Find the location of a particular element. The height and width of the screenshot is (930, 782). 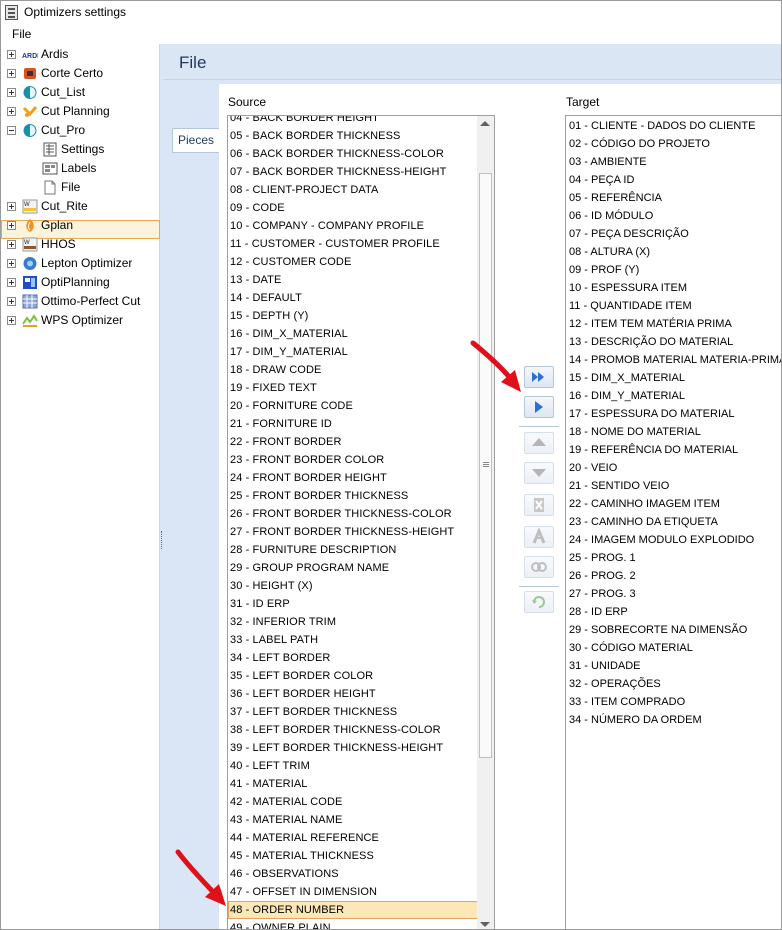

target-item: 28 - ID ERP is located at coordinates (673, 612).